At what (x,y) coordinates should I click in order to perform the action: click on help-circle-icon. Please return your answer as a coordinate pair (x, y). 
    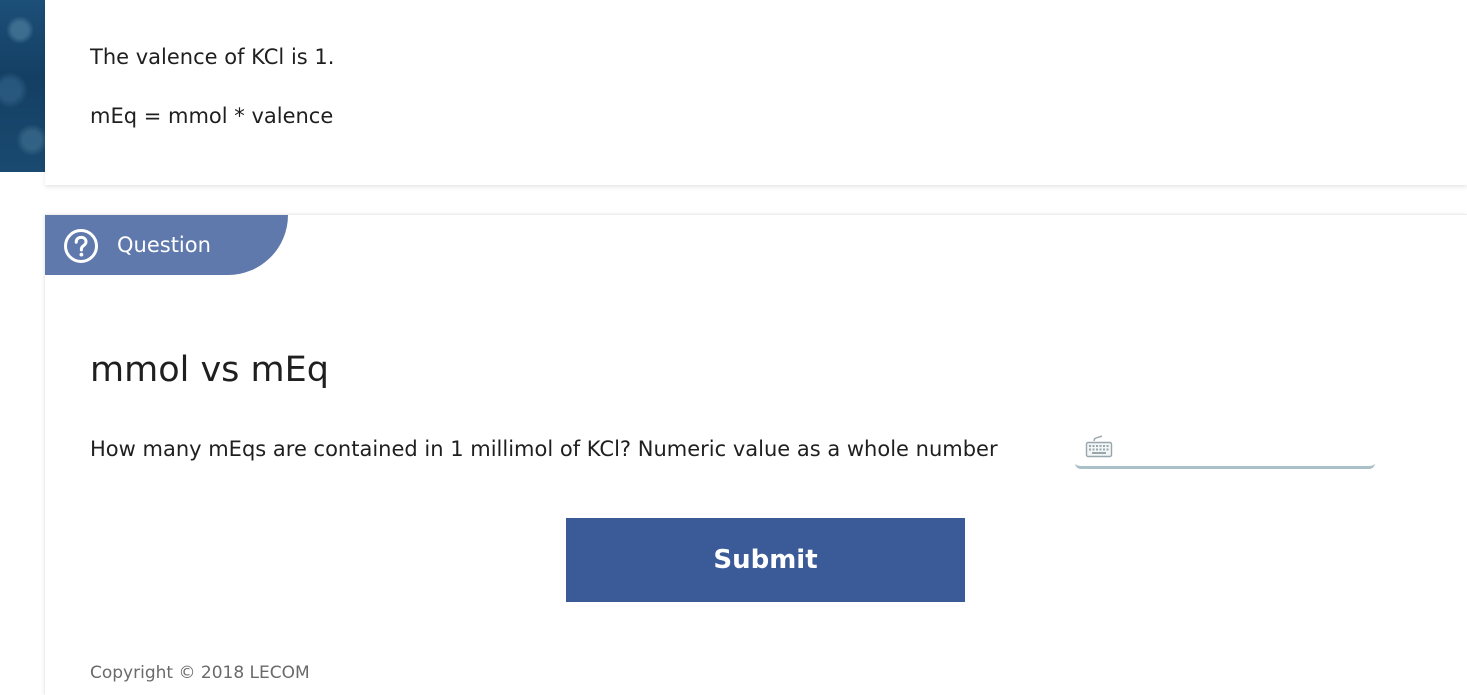
    Looking at the image, I should click on (81, 246).